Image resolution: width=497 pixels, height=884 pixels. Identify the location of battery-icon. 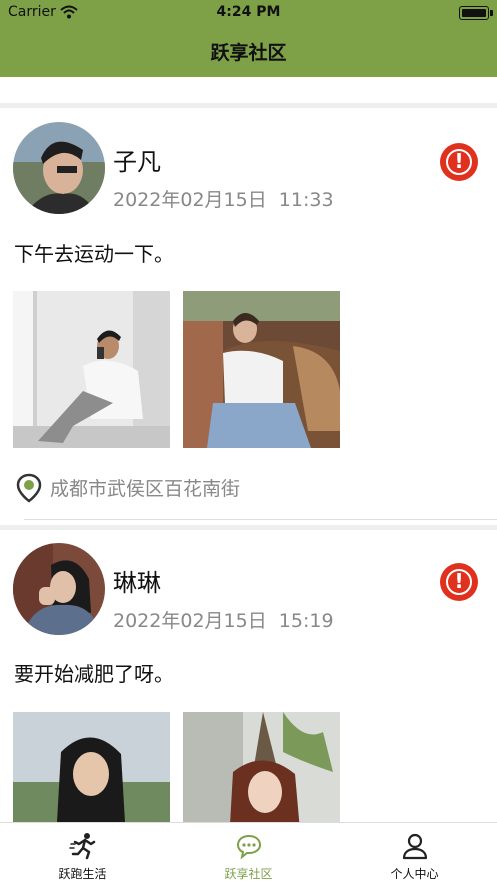
(476, 13).